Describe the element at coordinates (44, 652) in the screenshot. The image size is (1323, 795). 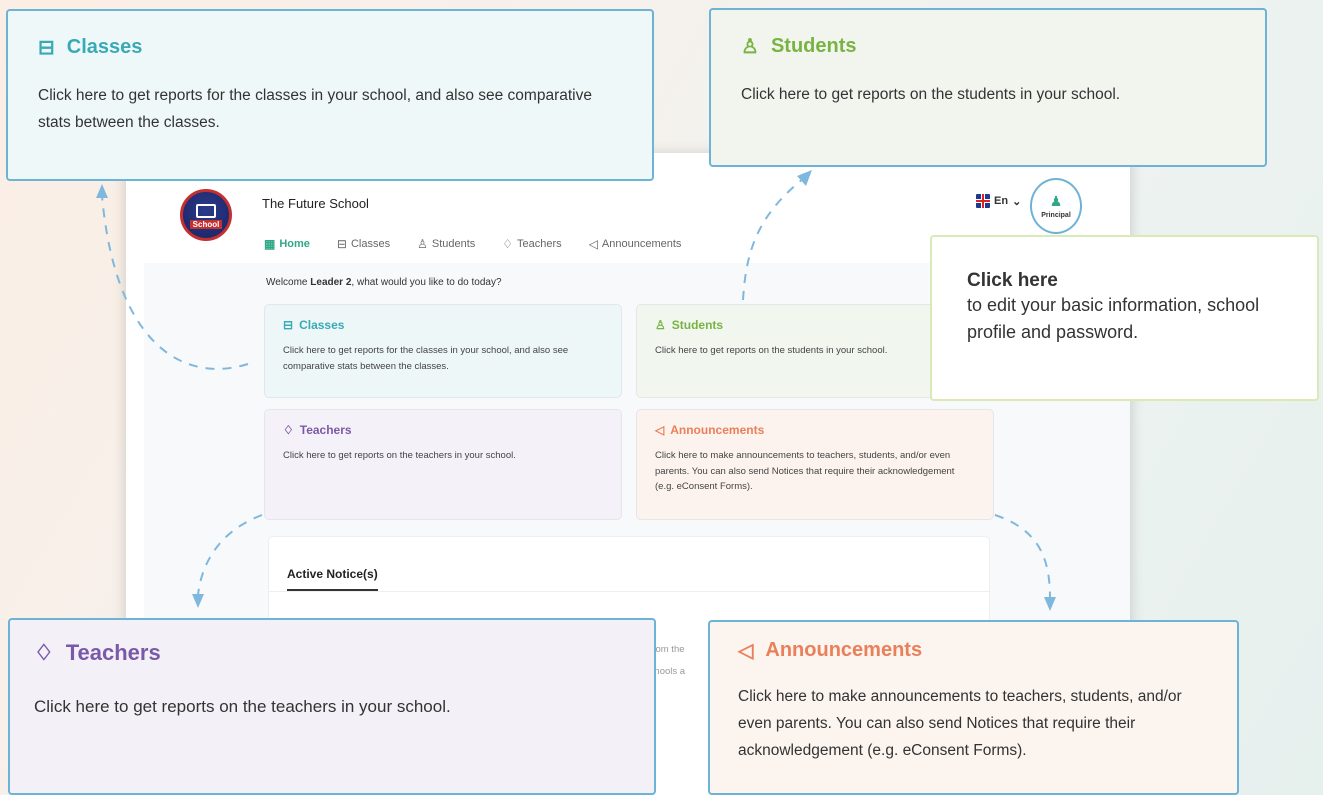
I see `teacher-icon: ♢` at that location.